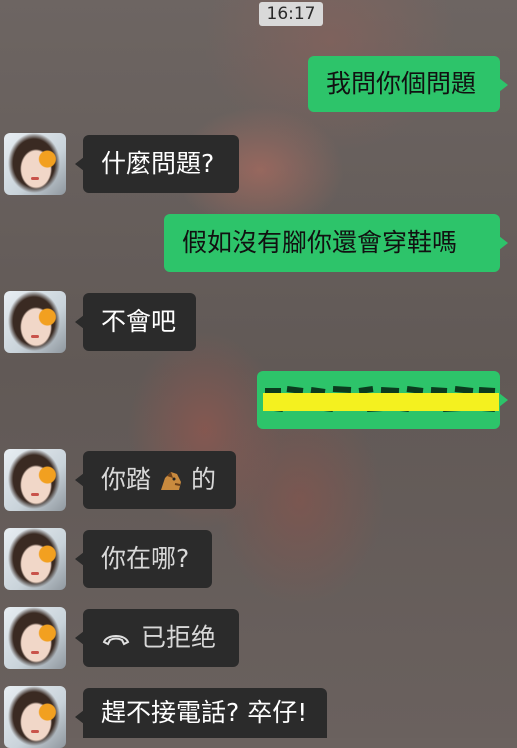 Image resolution: width=517 pixels, height=748 pixels. I want to click on outgoing-message: 我問你個問題, so click(408, 84).